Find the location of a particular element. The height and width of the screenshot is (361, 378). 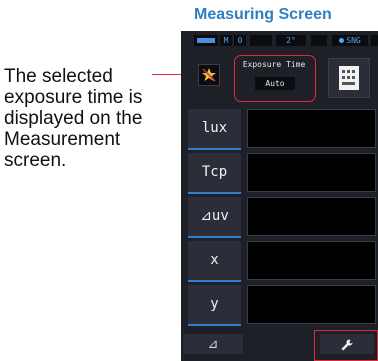

row-label-x: x is located at coordinates (214, 261).